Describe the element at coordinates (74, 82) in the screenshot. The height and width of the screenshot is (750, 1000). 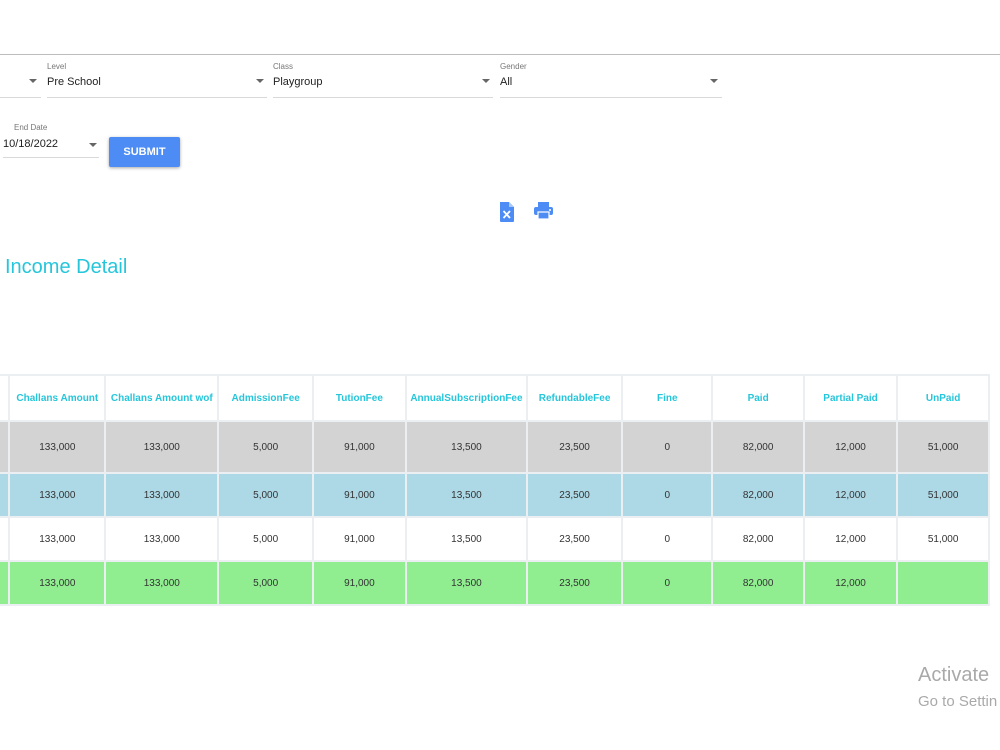
I see `level-value: Pre School` at that location.